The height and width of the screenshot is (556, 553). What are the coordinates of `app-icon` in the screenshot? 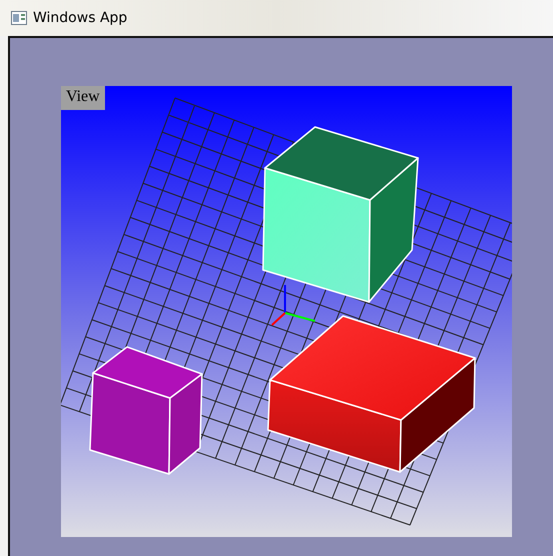 It's located at (19, 18).